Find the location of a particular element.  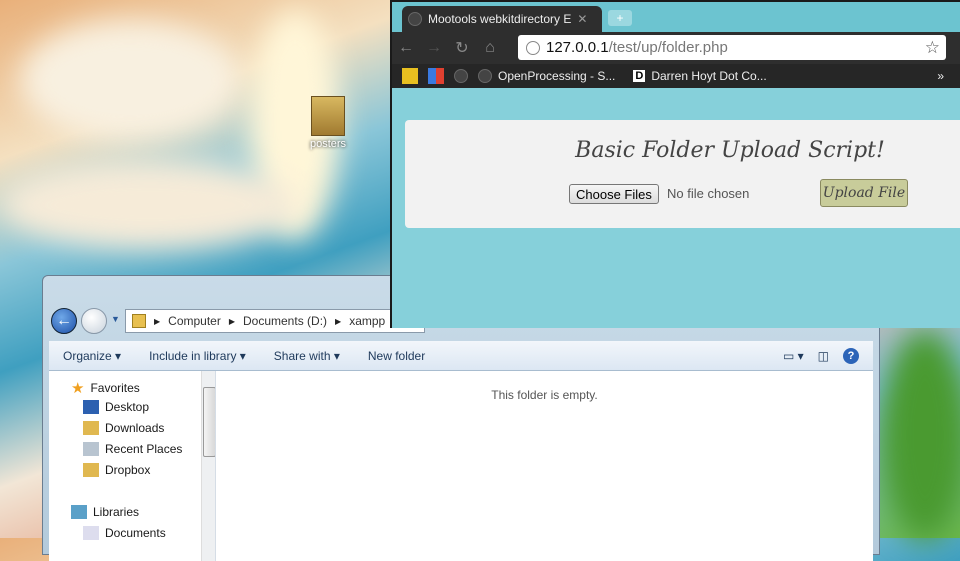

tab-strip: Mootools webkitdirectory E ✕ + is located at coordinates (676, 17).